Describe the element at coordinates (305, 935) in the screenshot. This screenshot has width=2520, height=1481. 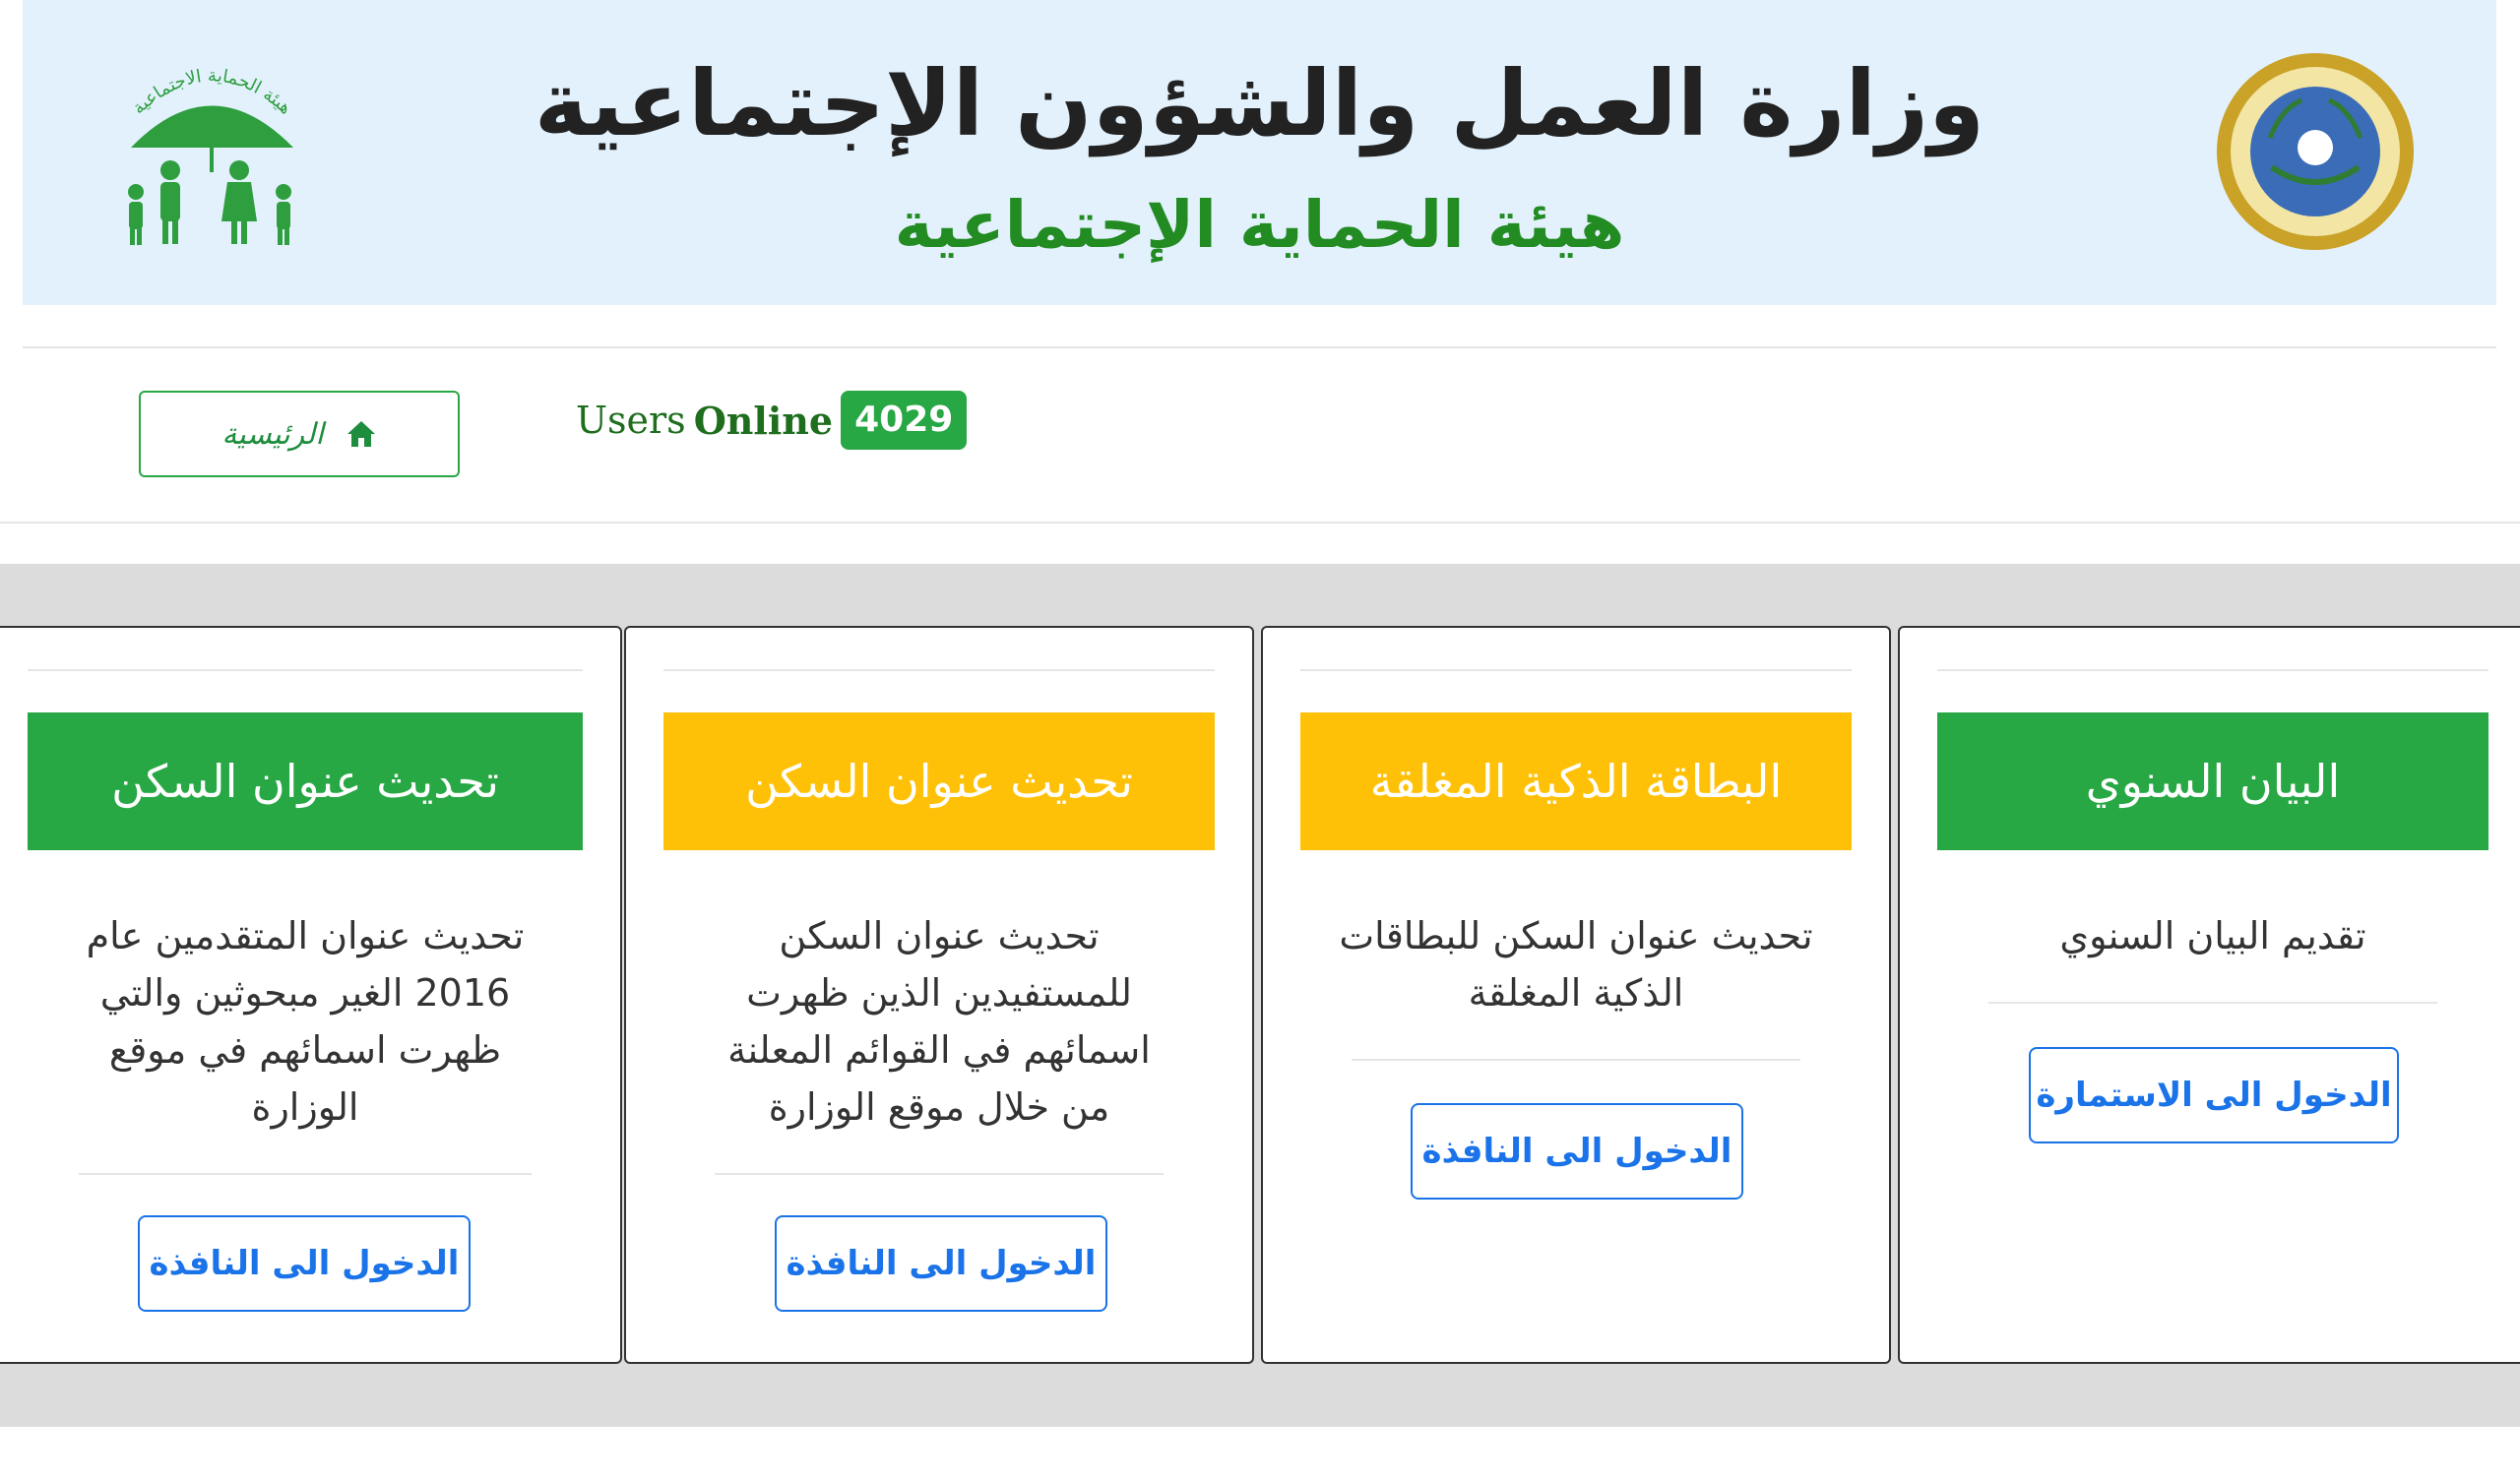
I see `card-description-line: تحديث عنوان المتقدمين عام` at that location.